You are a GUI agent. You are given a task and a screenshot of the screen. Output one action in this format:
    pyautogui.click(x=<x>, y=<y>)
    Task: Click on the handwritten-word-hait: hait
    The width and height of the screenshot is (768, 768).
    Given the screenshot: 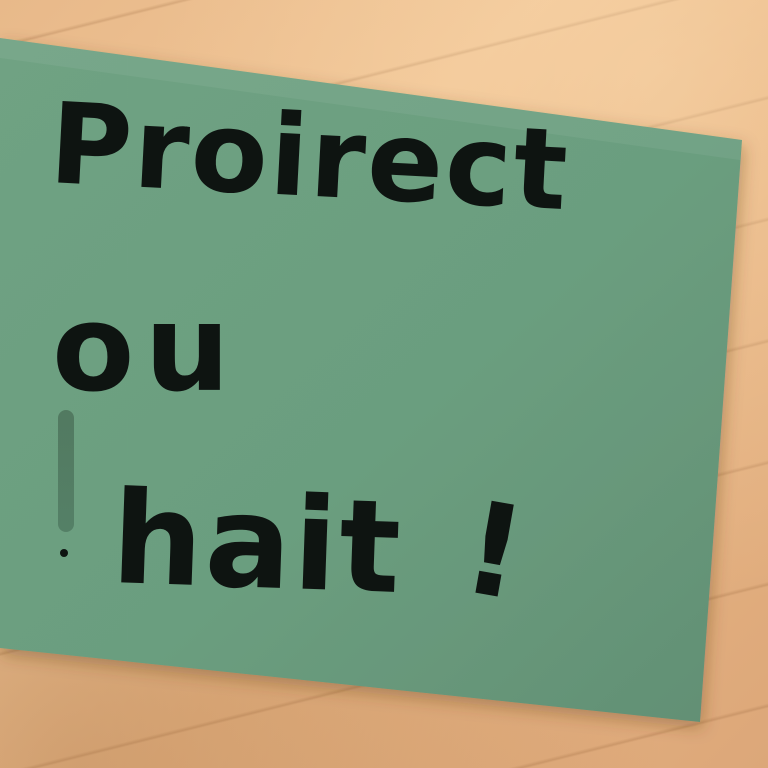 What is the action you would take?
    pyautogui.click(x=257, y=544)
    